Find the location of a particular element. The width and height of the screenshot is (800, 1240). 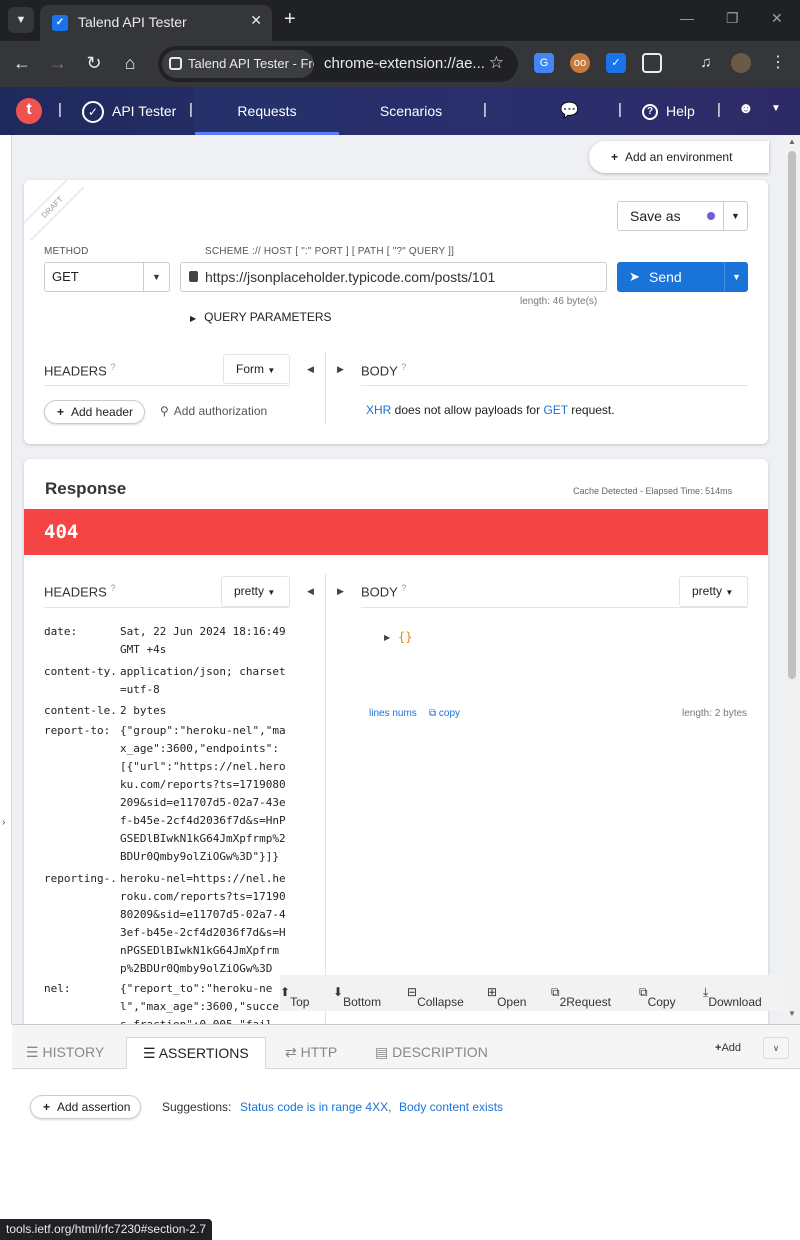

header-key: date: is located at coordinates (61, 631).